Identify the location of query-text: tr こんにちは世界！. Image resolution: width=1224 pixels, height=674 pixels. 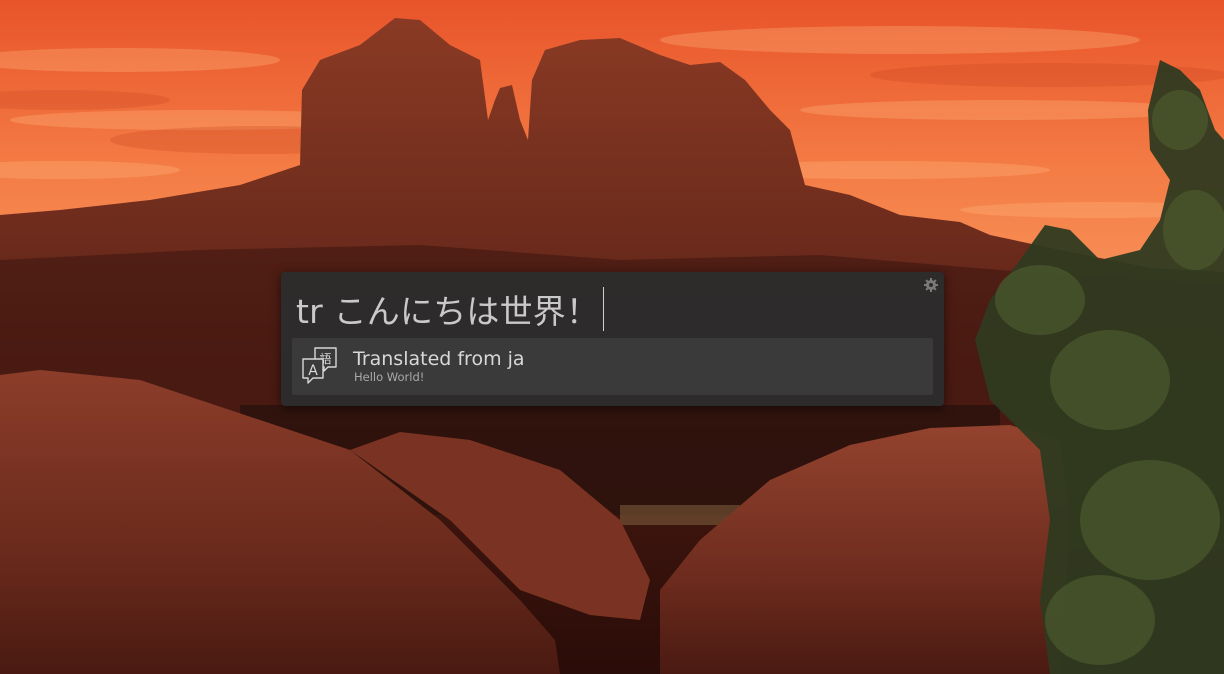
(447, 309).